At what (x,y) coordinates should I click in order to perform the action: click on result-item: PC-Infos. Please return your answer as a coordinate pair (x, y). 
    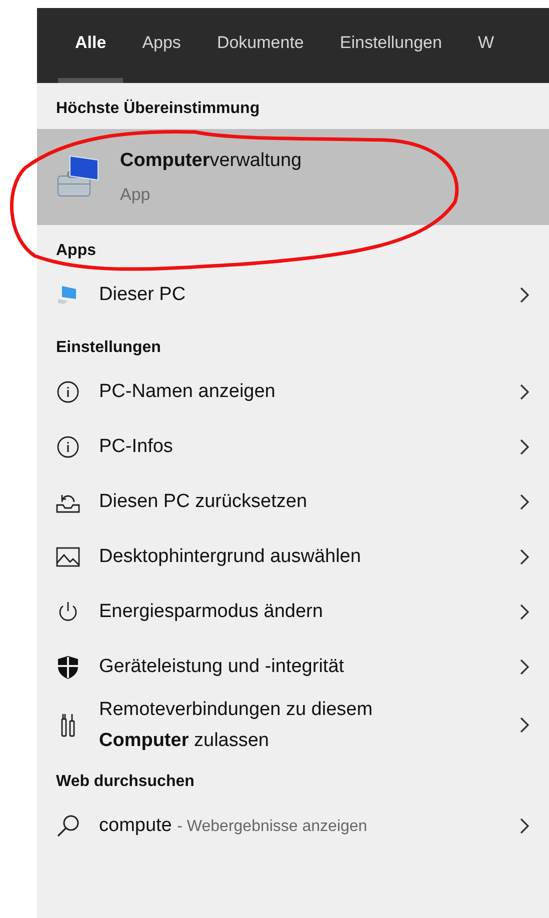
    Looking at the image, I should click on (293, 446).